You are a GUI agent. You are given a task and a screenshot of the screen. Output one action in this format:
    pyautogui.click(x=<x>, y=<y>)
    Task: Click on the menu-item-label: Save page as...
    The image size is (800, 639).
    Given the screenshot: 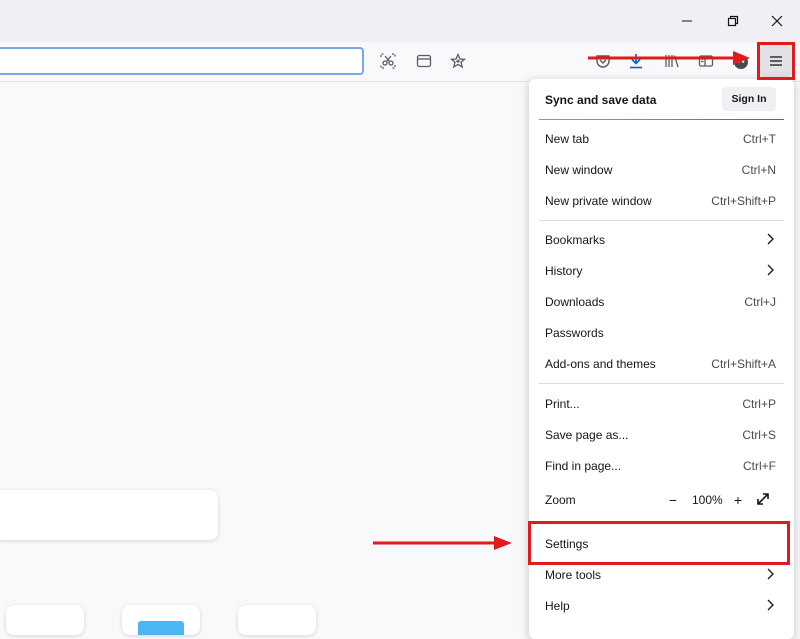 What is the action you would take?
    pyautogui.click(x=587, y=435)
    